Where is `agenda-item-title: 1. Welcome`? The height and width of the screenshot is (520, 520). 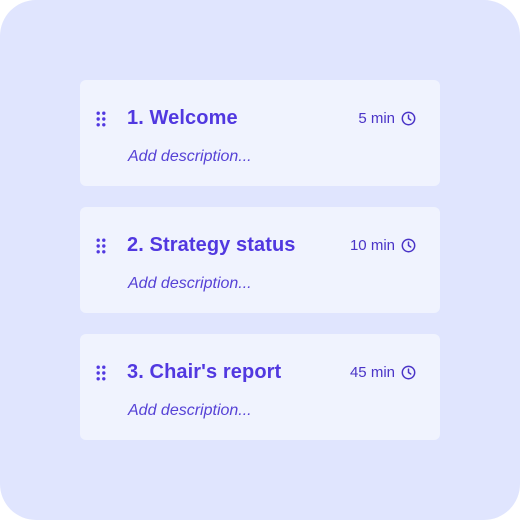 agenda-item-title: 1. Welcome is located at coordinates (182, 118).